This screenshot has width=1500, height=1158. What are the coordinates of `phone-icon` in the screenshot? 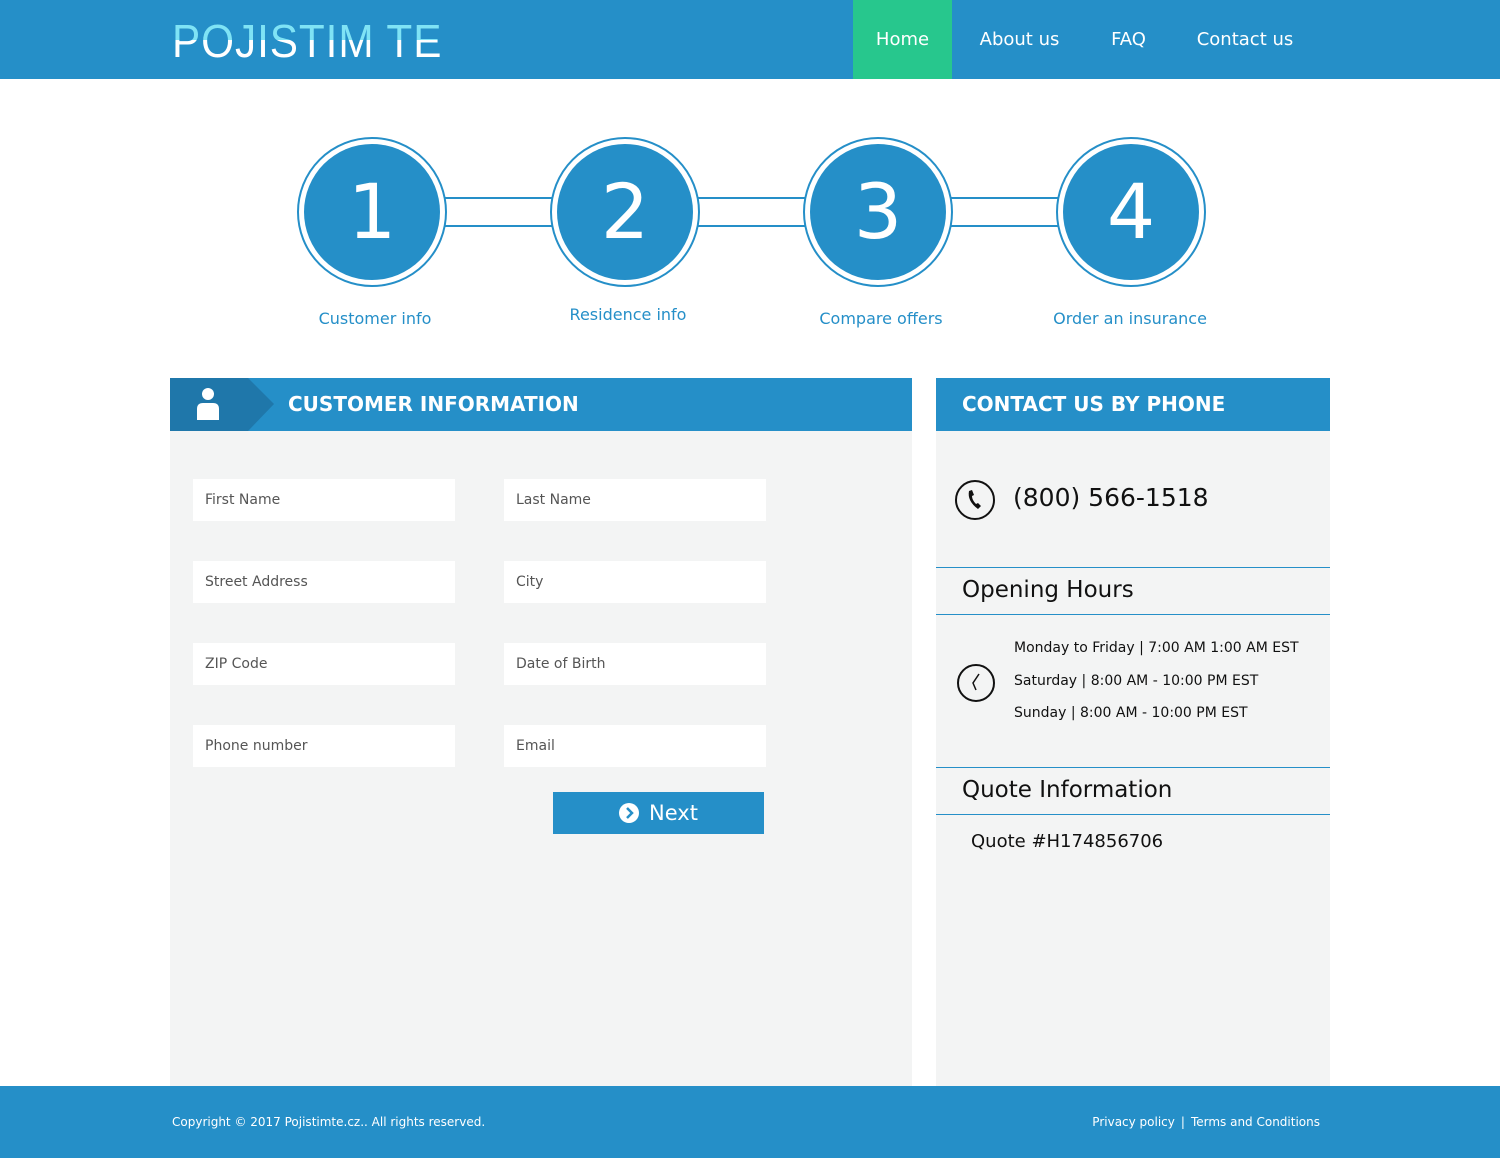 It's located at (975, 500).